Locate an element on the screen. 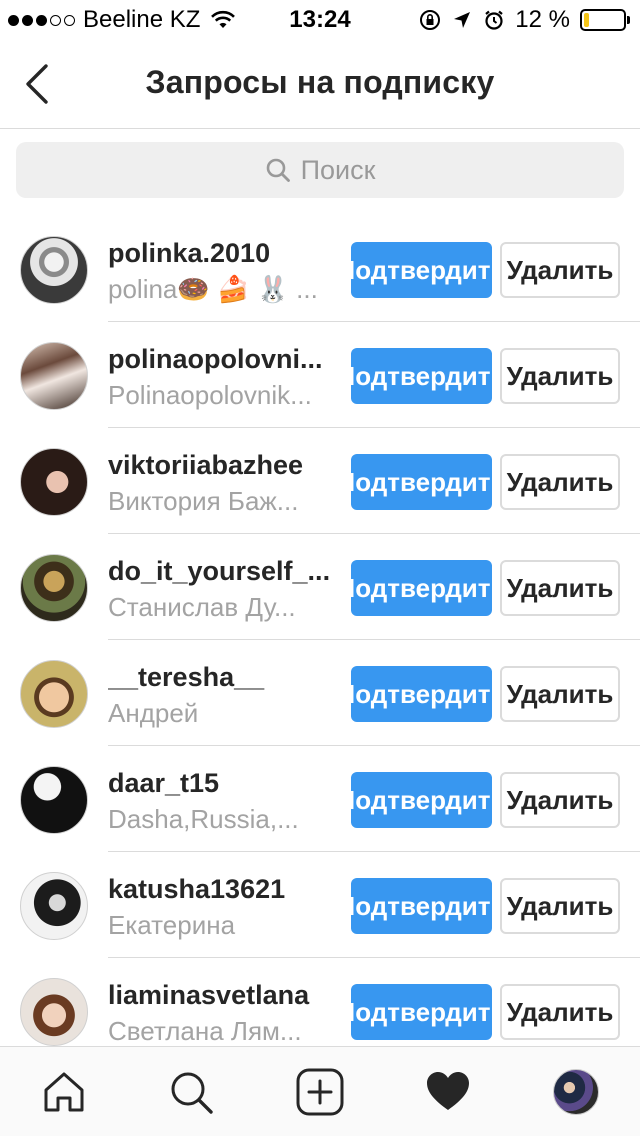  heart-icon is located at coordinates (448, 1091).